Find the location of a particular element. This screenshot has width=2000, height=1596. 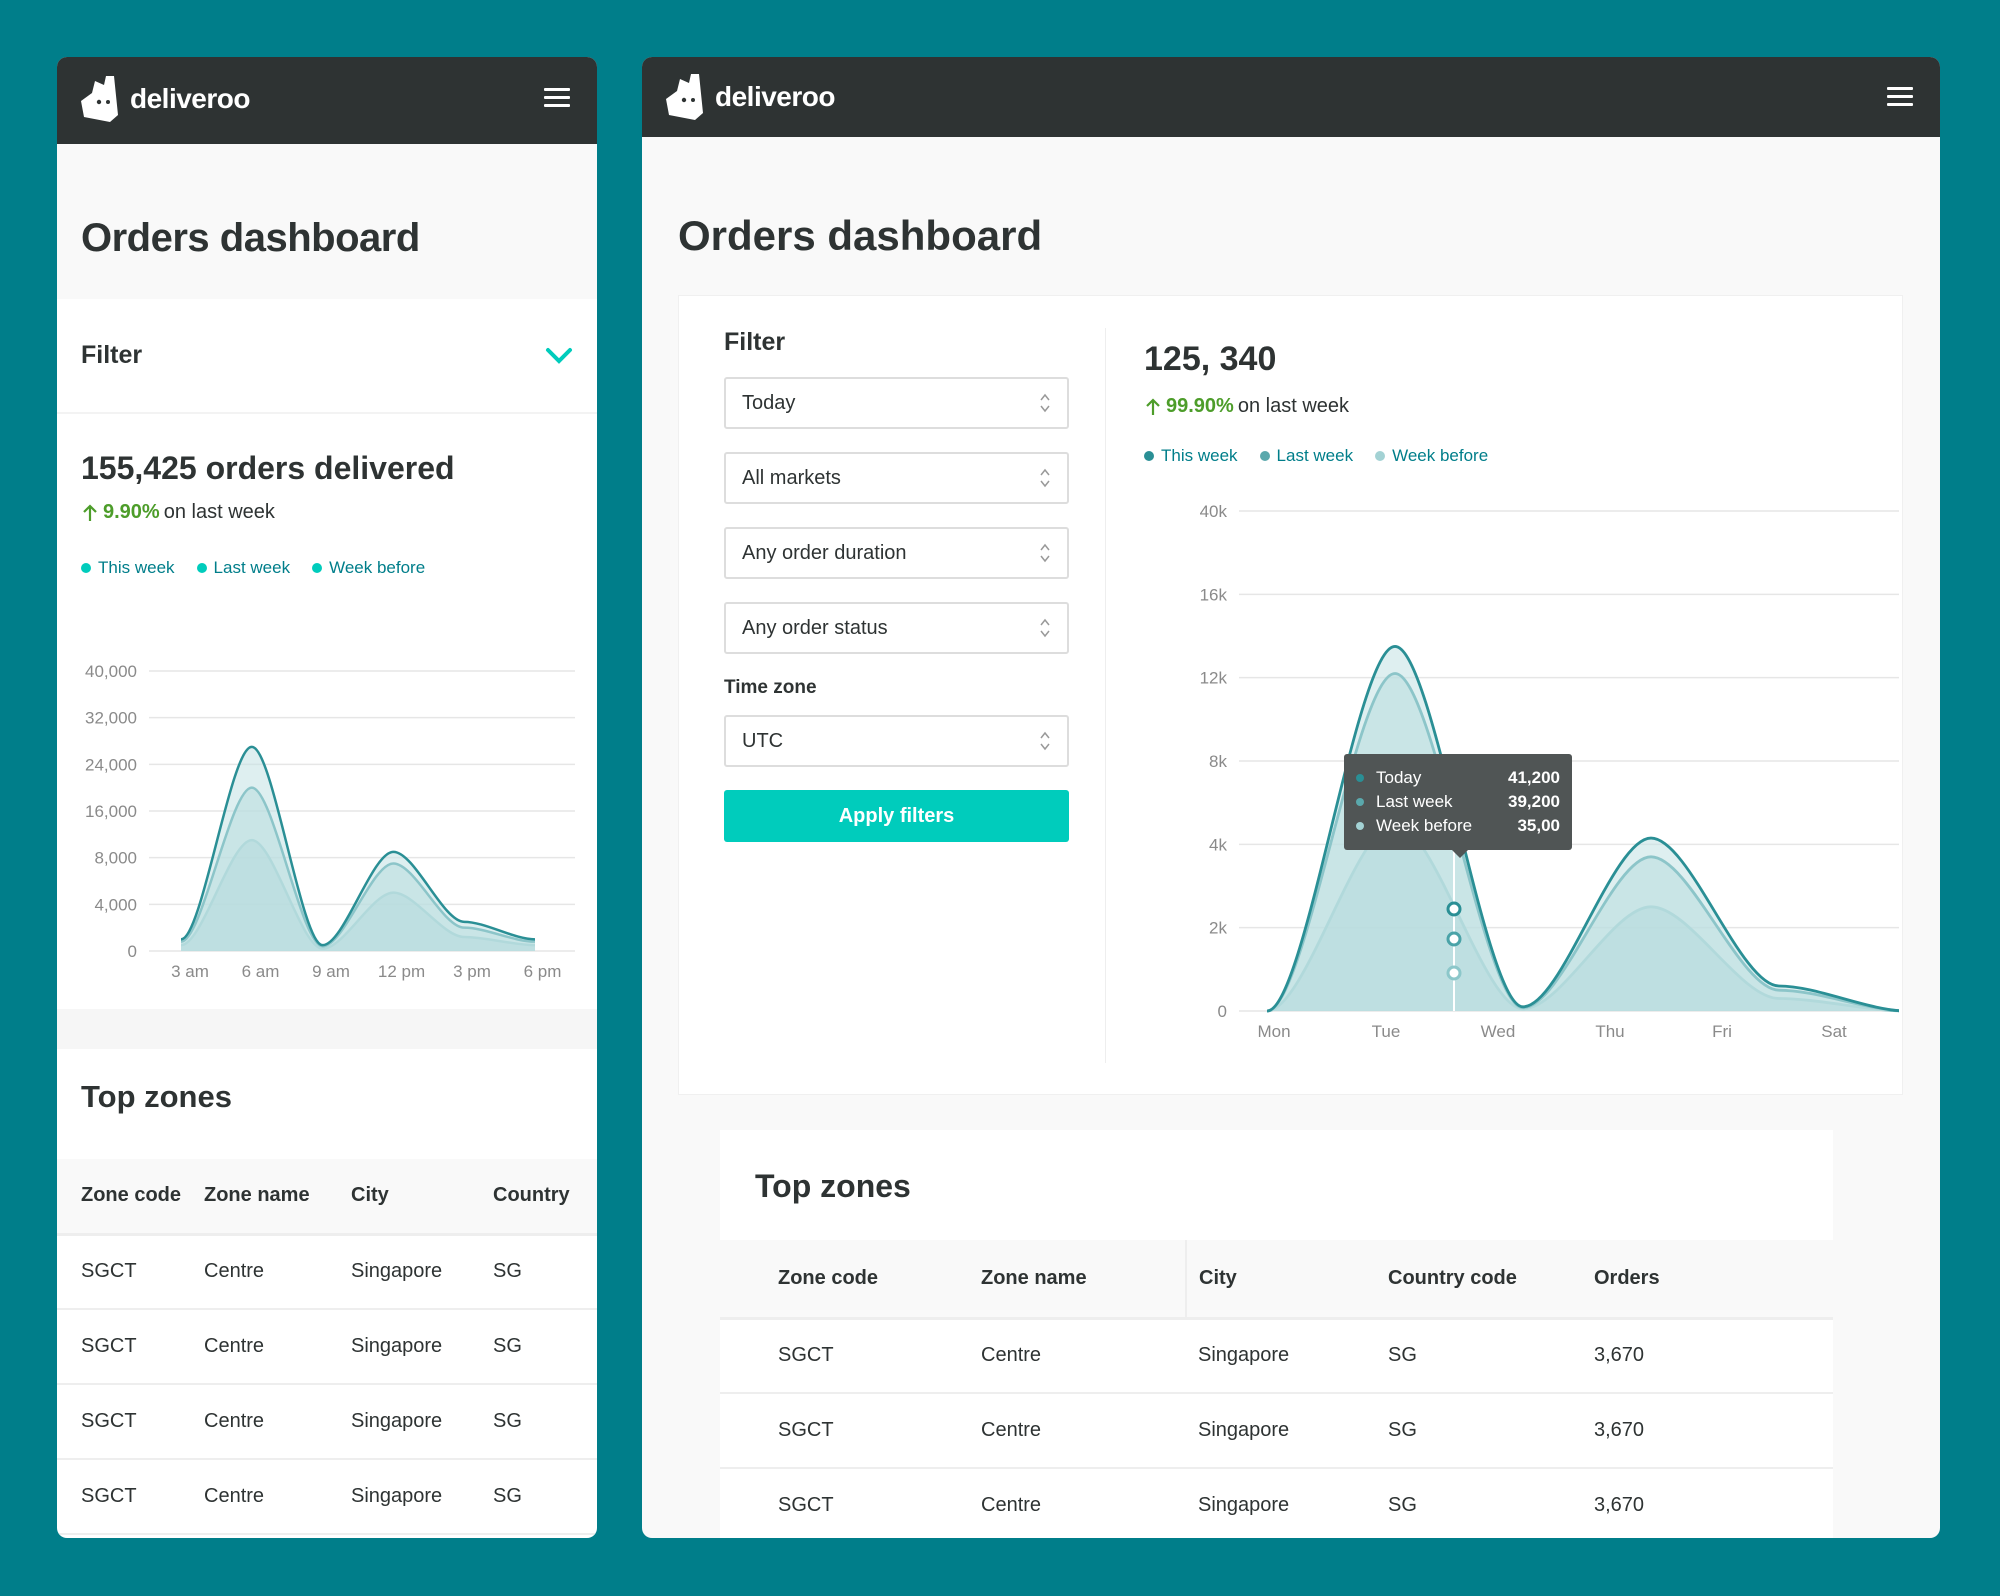

duration-select: Any order duration is located at coordinates (896, 553).